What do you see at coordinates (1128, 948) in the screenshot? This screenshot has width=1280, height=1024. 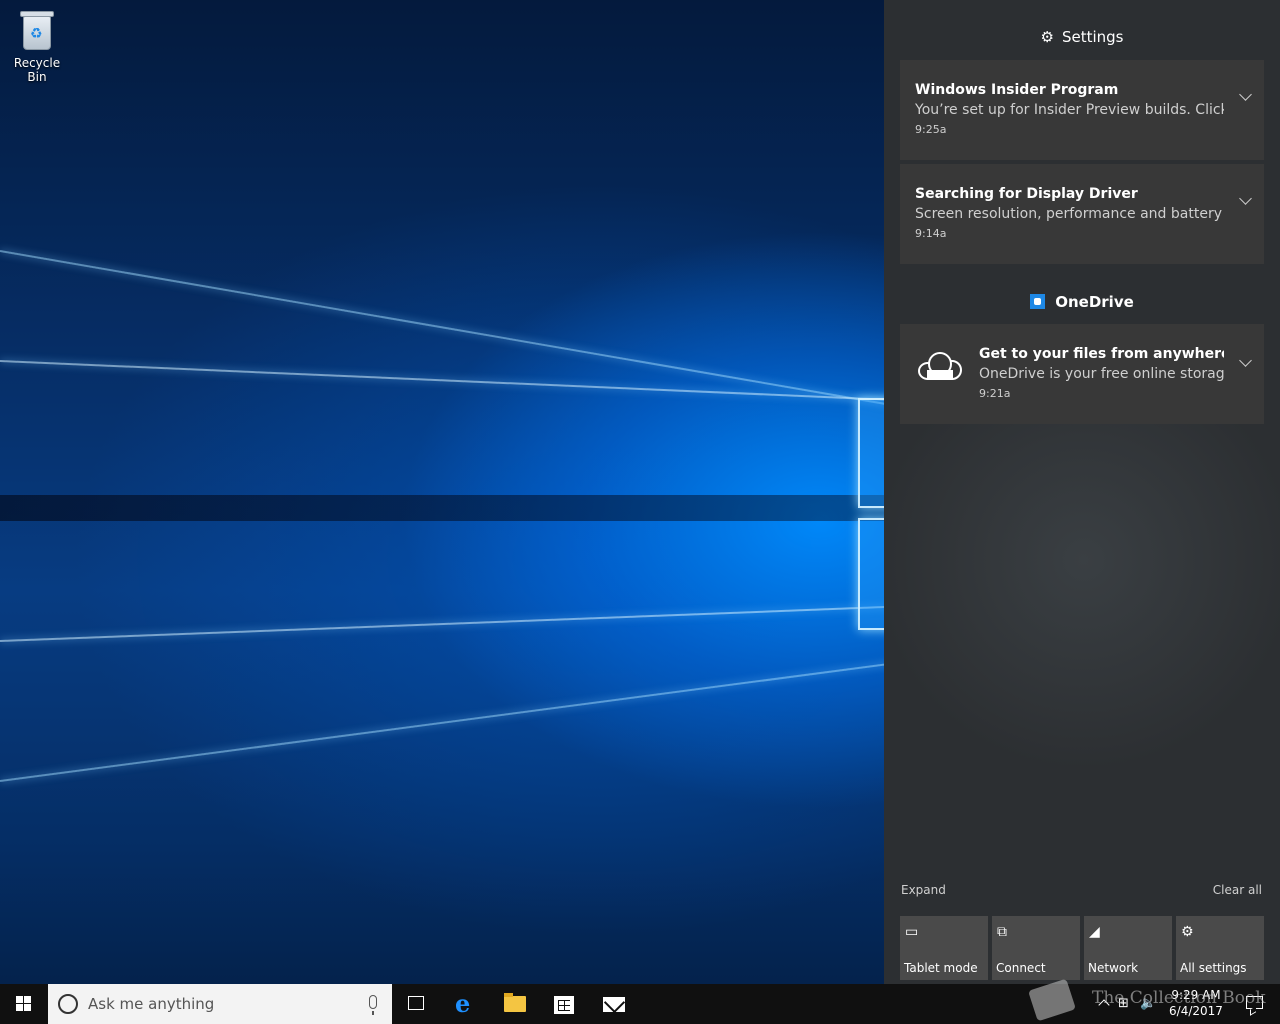 I see `quick-action-network: ◢ Network` at bounding box center [1128, 948].